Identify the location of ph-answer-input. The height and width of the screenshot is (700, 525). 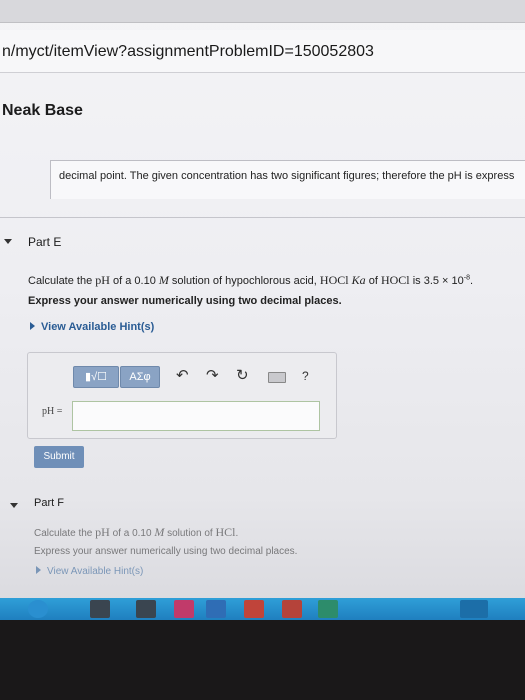
(196, 416).